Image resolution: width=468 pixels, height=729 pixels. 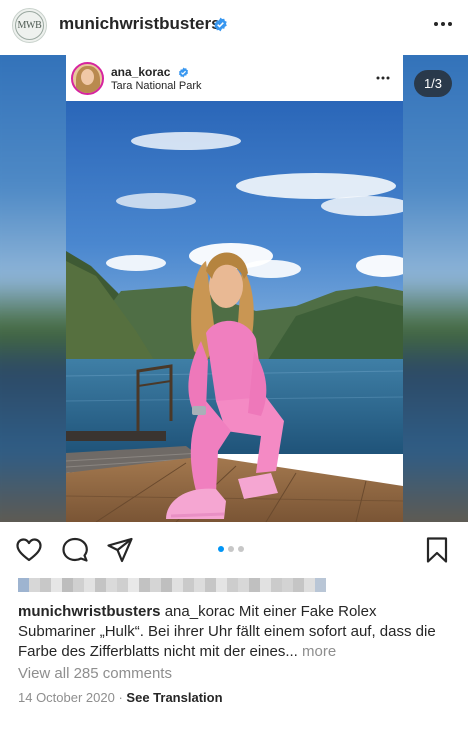 I want to click on embedded-username: ana_korac, so click(x=141, y=72).